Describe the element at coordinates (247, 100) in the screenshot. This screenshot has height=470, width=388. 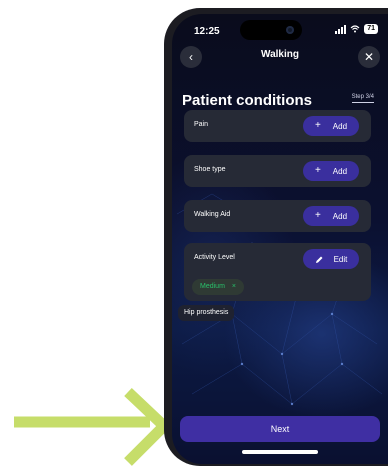
I see `page-title: Patient conditions` at that location.